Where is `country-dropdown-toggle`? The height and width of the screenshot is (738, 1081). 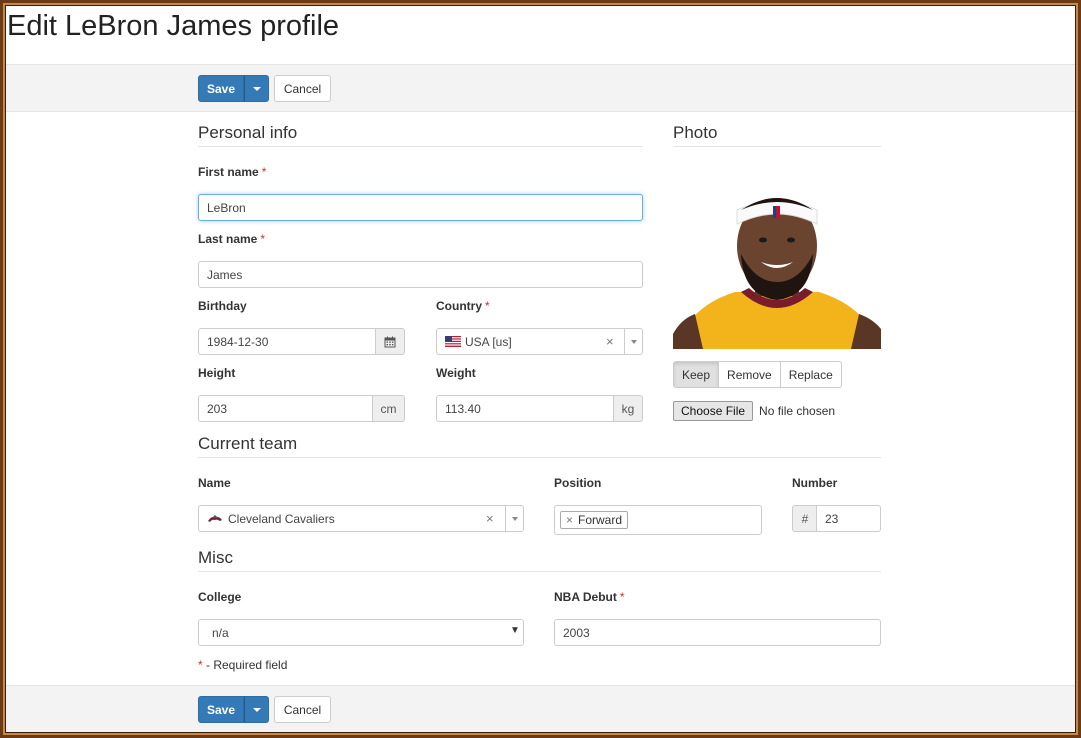
country-dropdown-toggle is located at coordinates (633, 341).